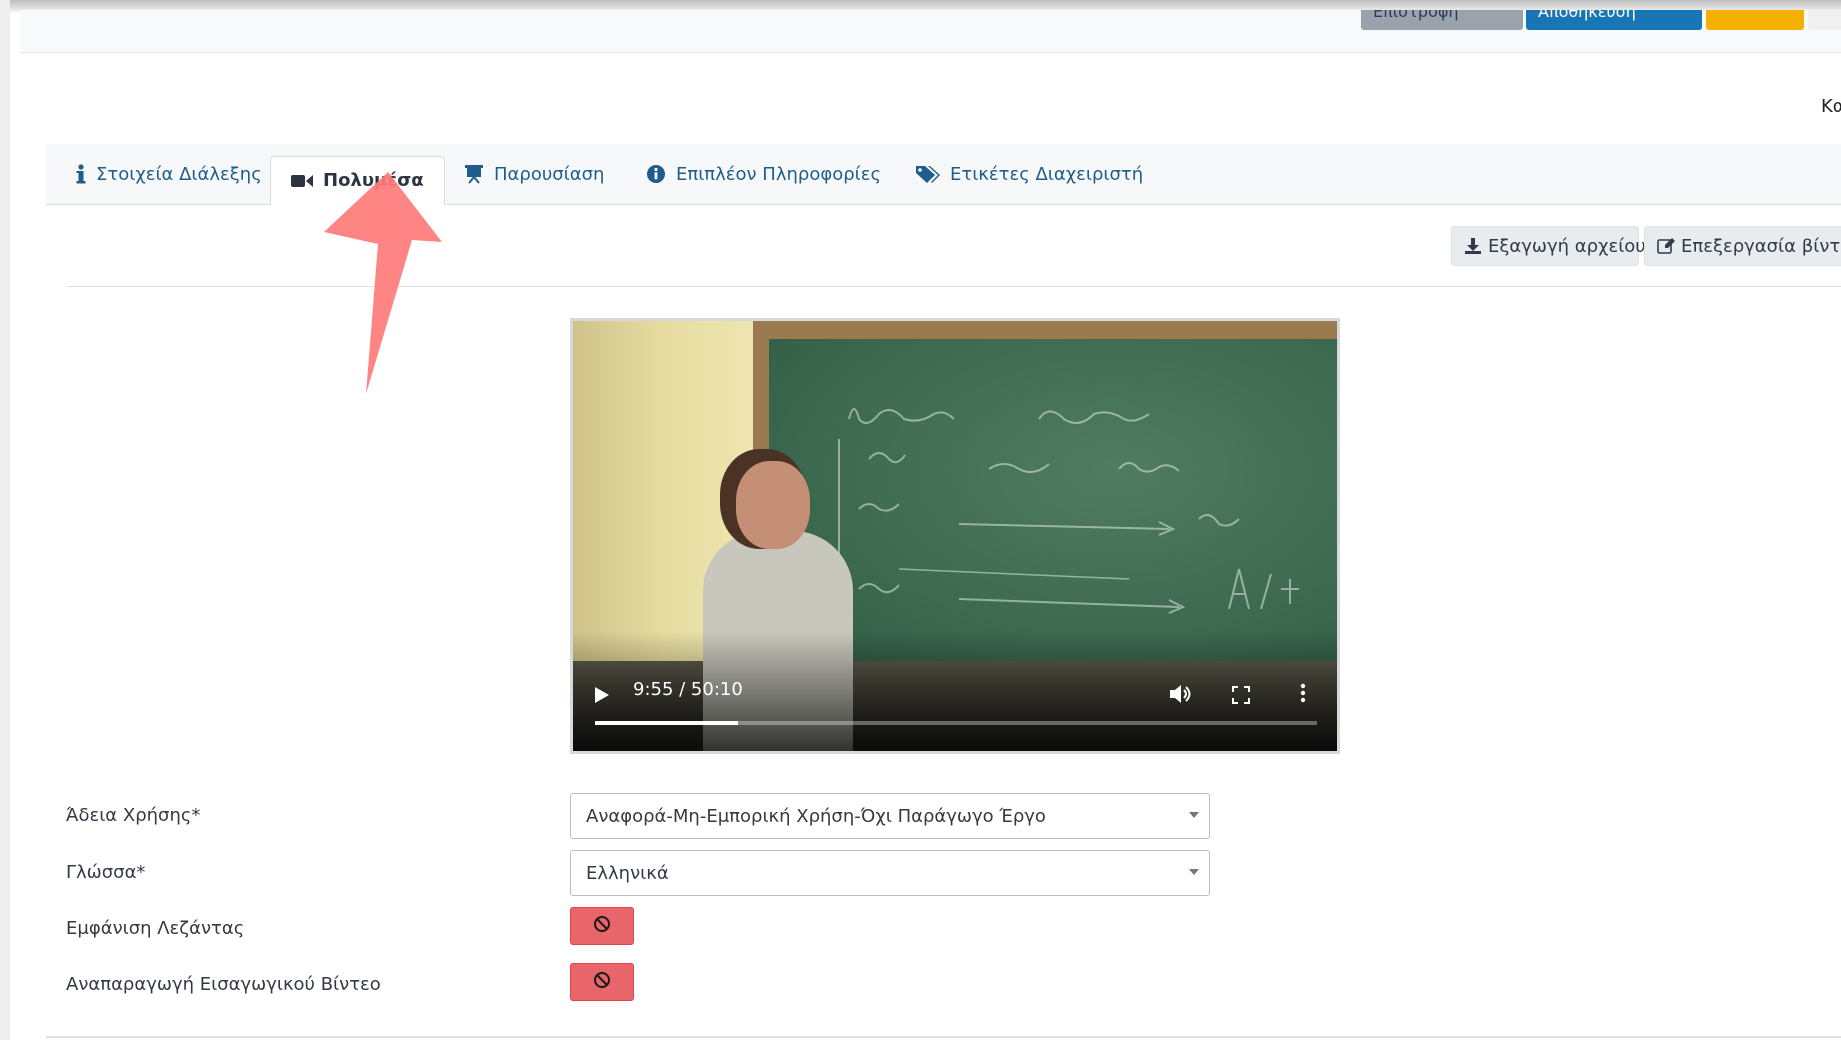 The width and height of the screenshot is (1841, 1040). I want to click on presentation-icon, so click(474, 174).